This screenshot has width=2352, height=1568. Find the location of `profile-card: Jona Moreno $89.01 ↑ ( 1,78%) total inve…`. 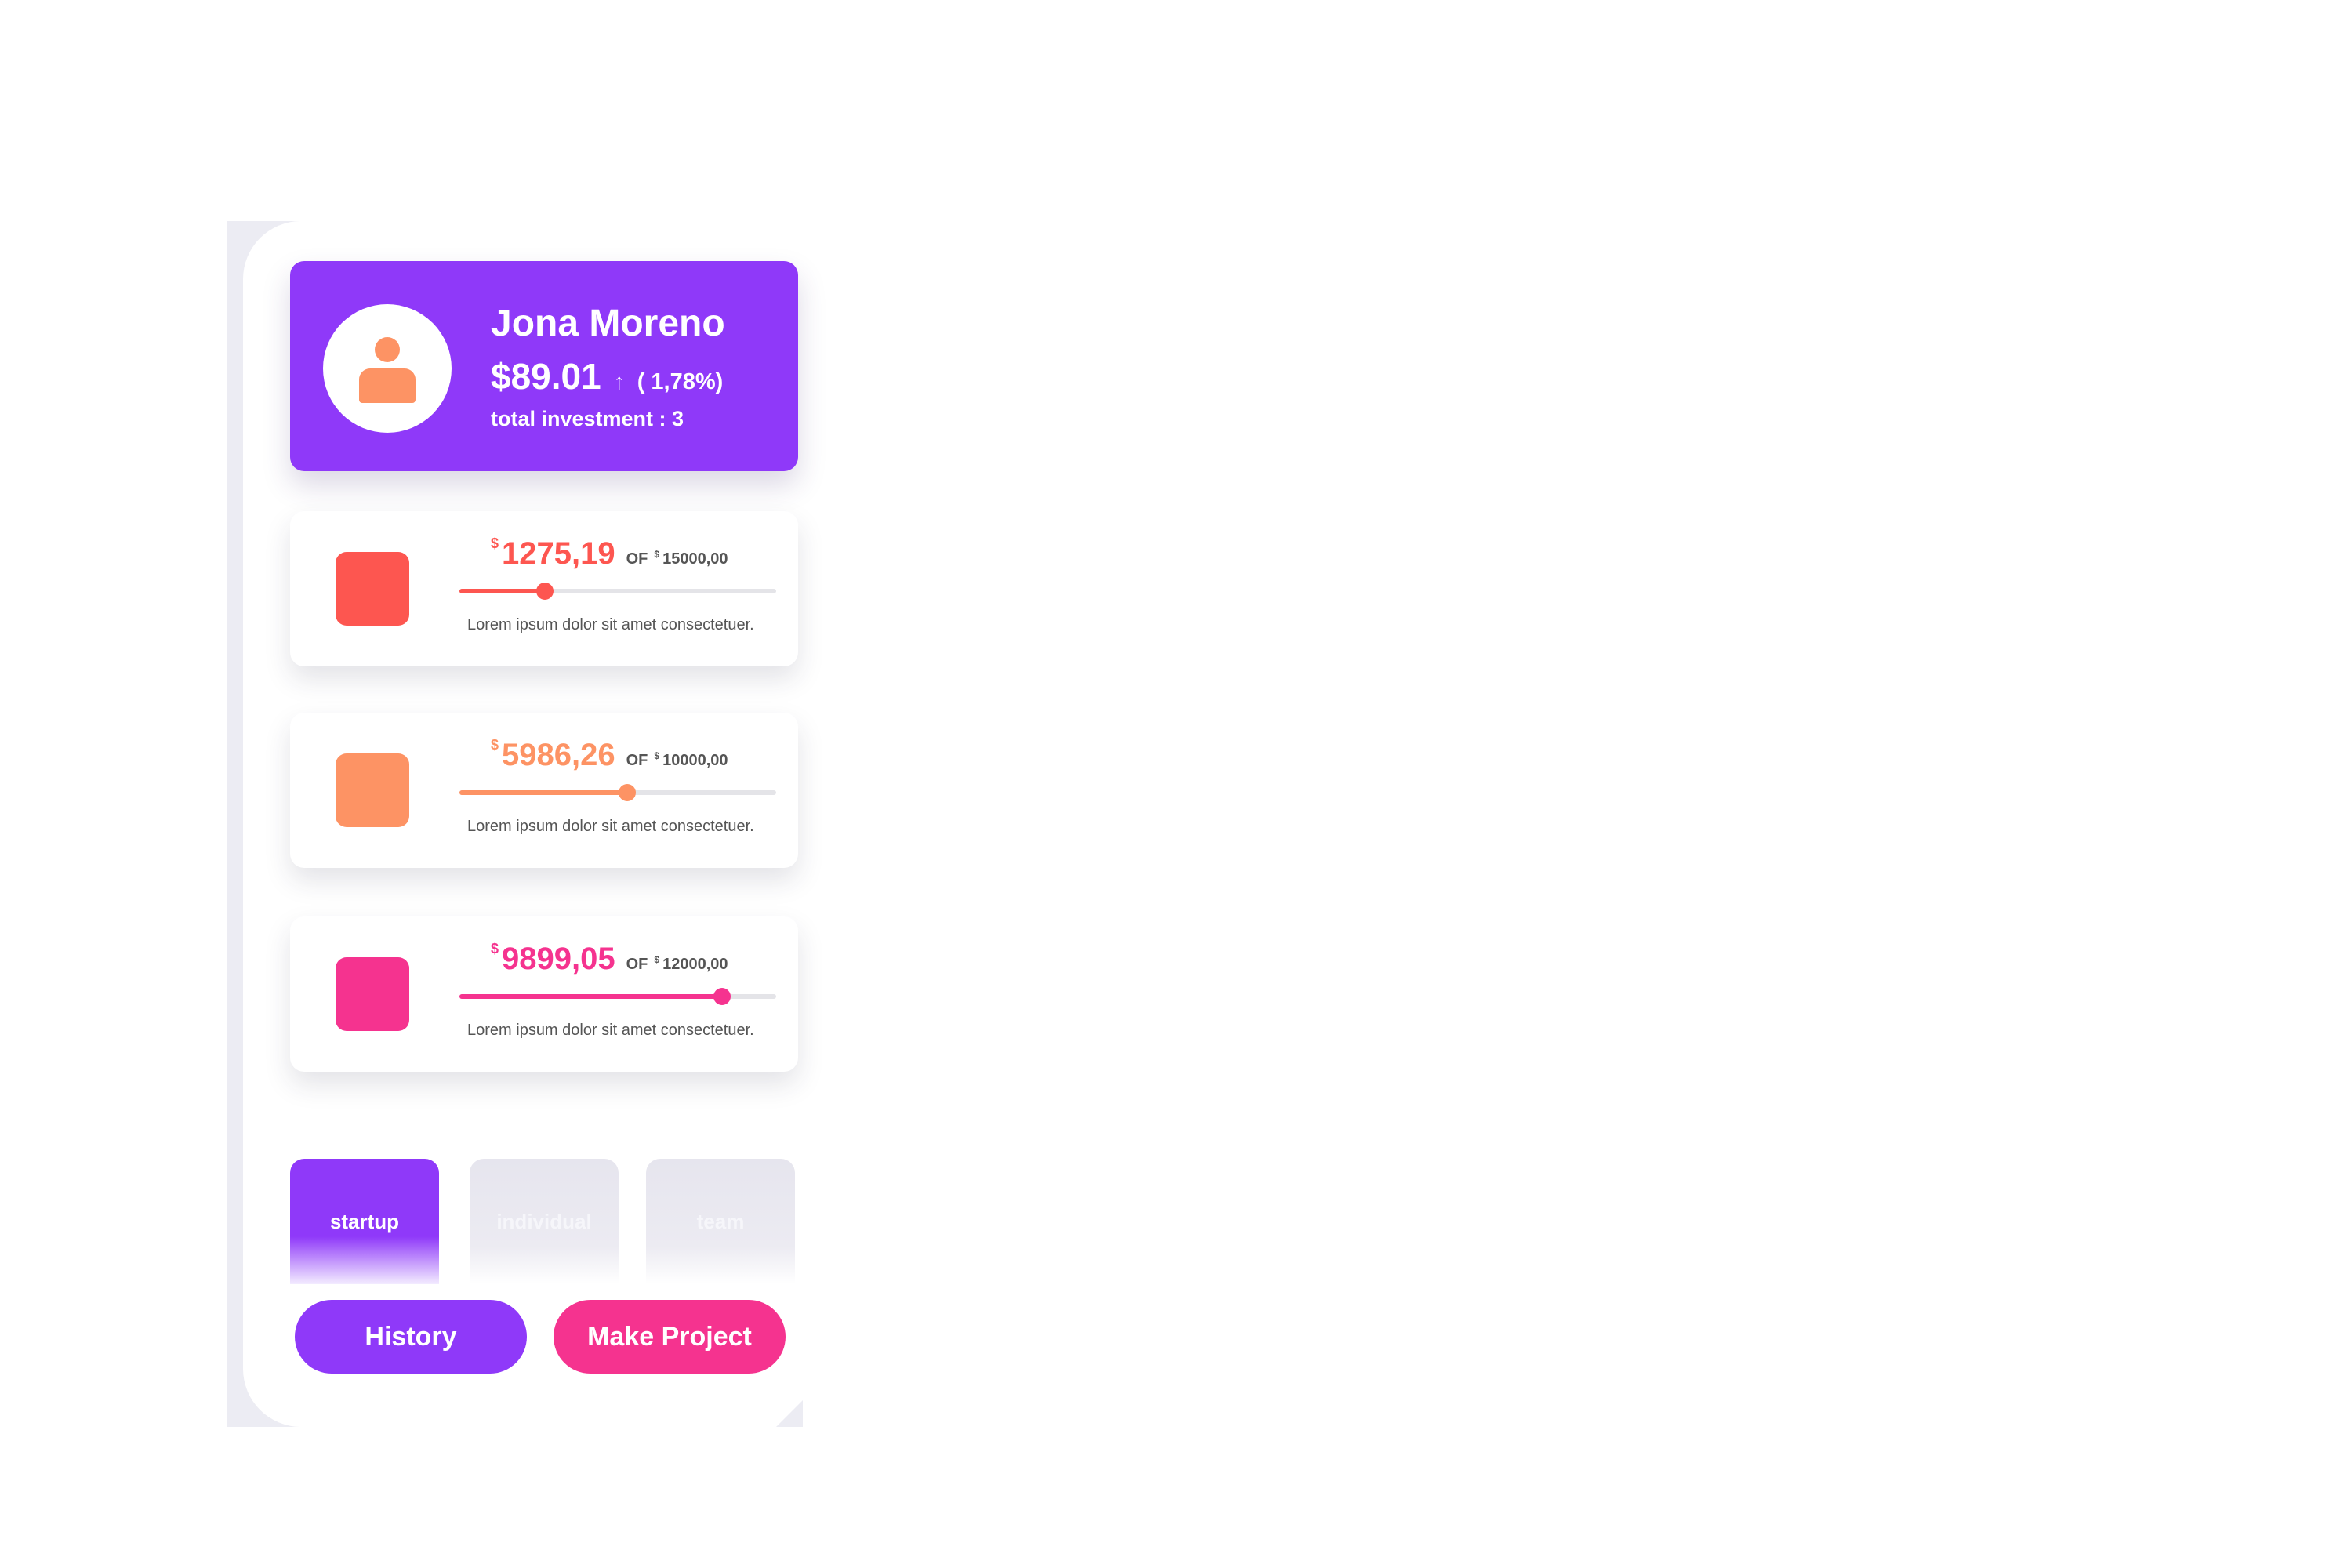

profile-card: Jona Moreno $89.01 ↑ ( 1,78%) total inve… is located at coordinates (544, 366).